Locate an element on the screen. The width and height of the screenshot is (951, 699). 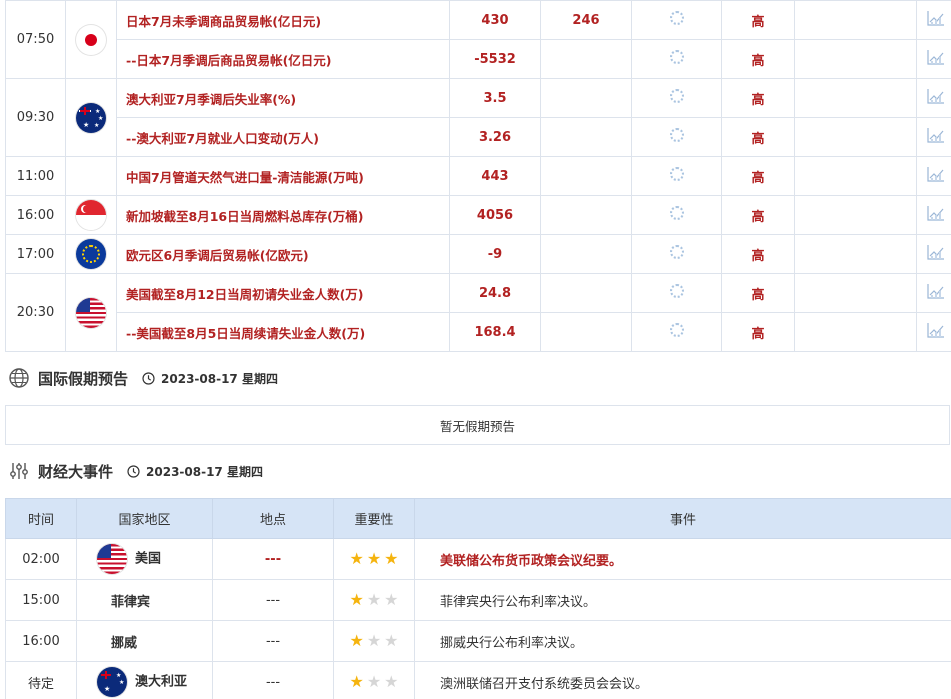
event-time: 16:00 is located at coordinates (41, 641).